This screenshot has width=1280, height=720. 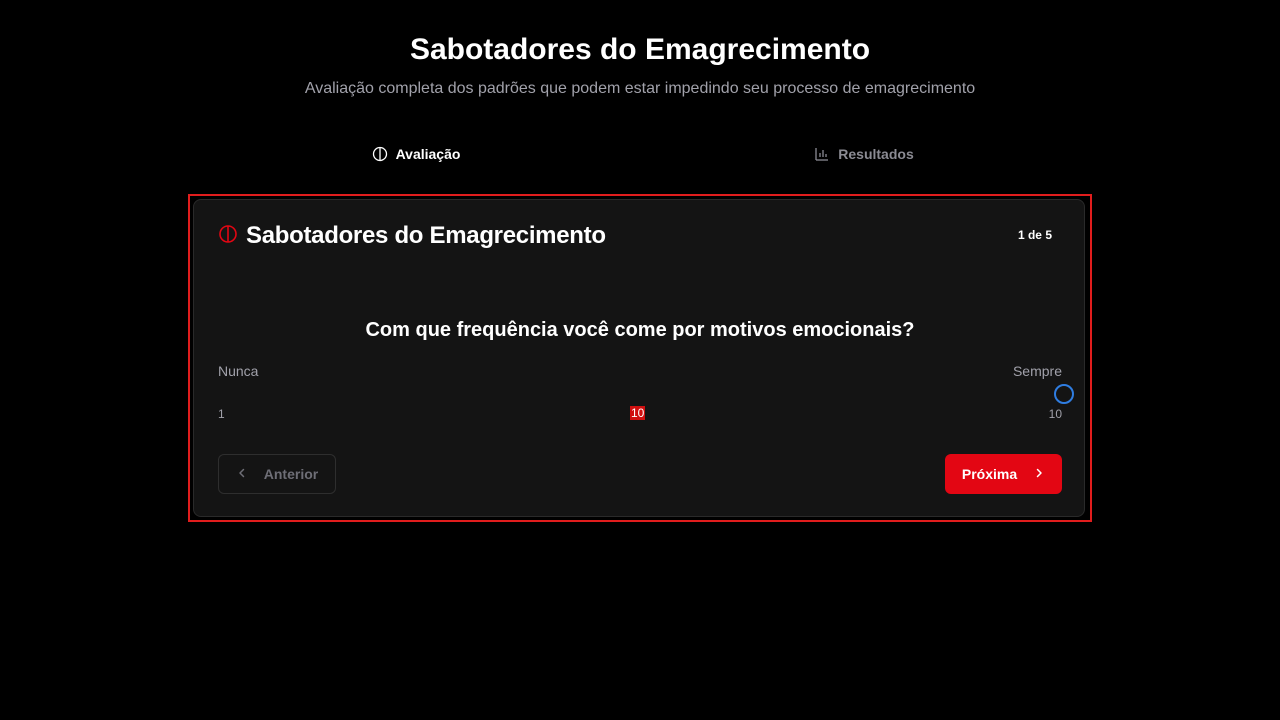 What do you see at coordinates (1034, 235) in the screenshot?
I see `step-counter: 1 de 5` at bounding box center [1034, 235].